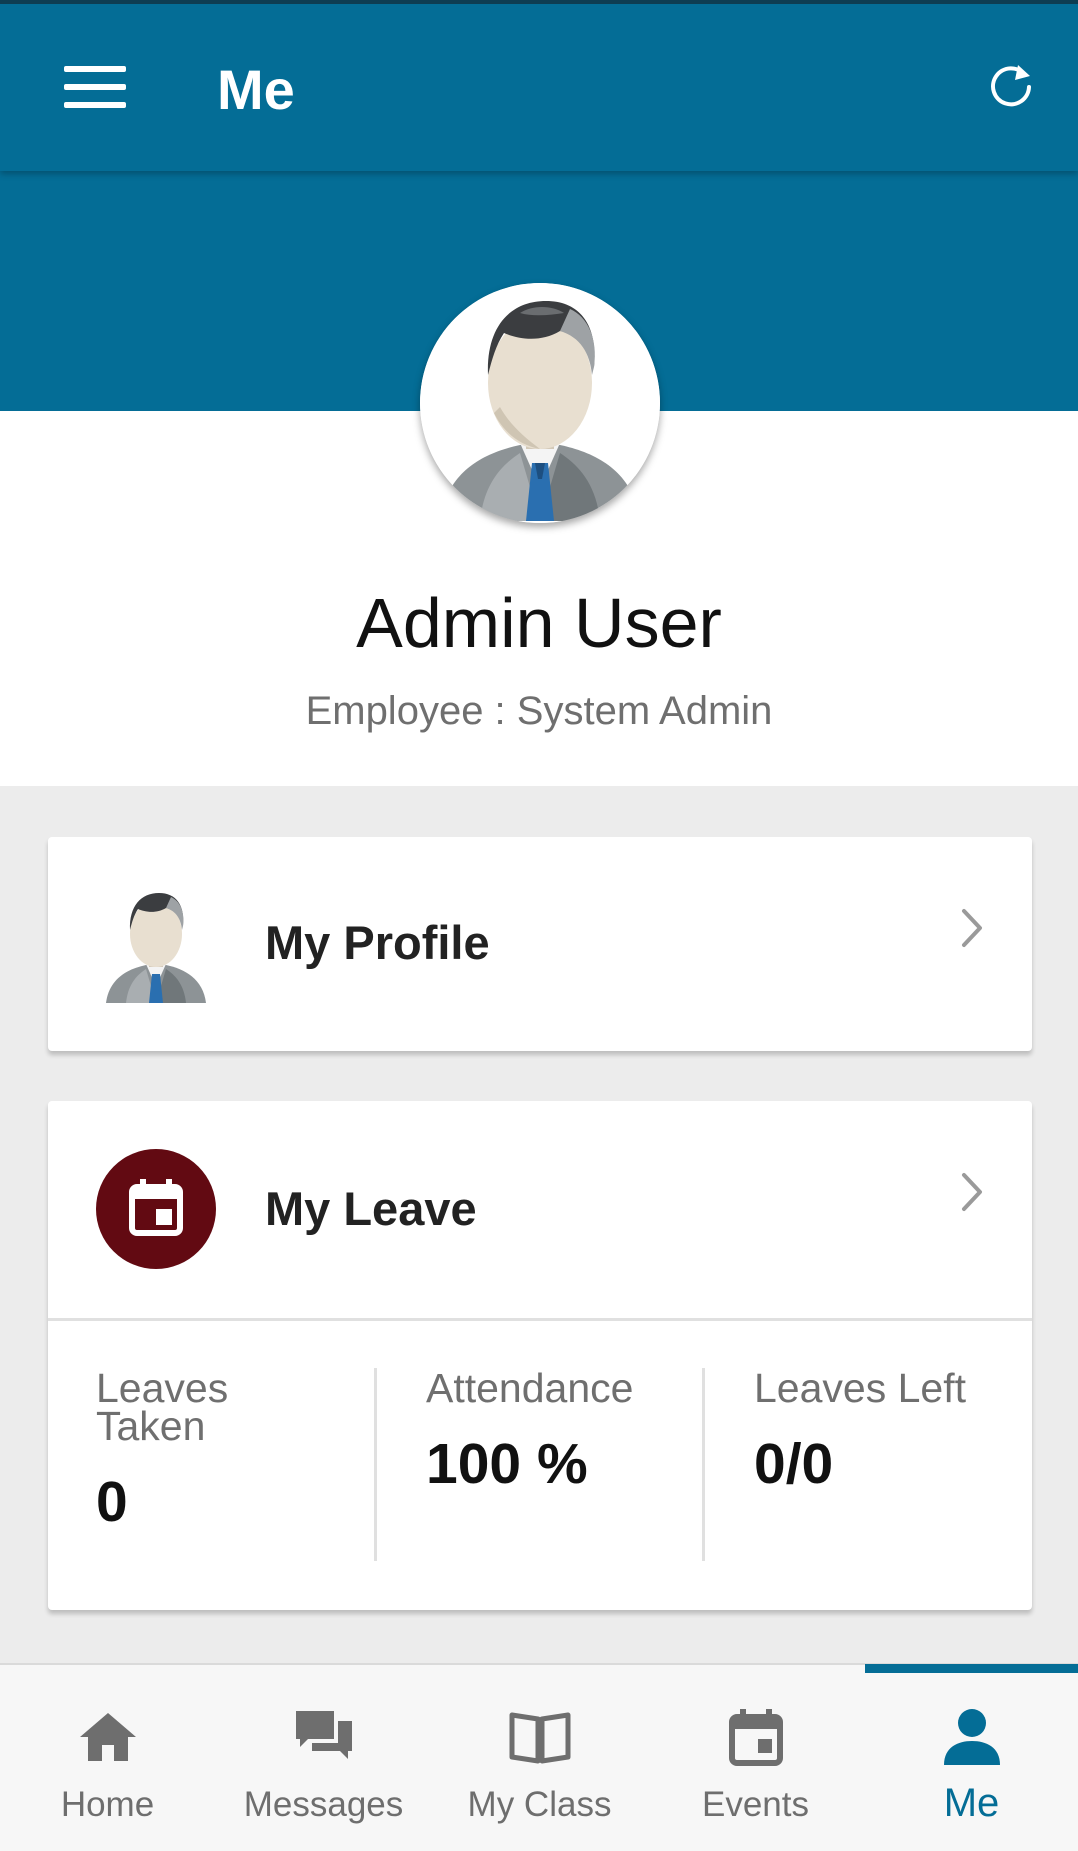 The width and height of the screenshot is (1078, 1851). What do you see at coordinates (1011, 85) in the screenshot?
I see `refresh-icon` at bounding box center [1011, 85].